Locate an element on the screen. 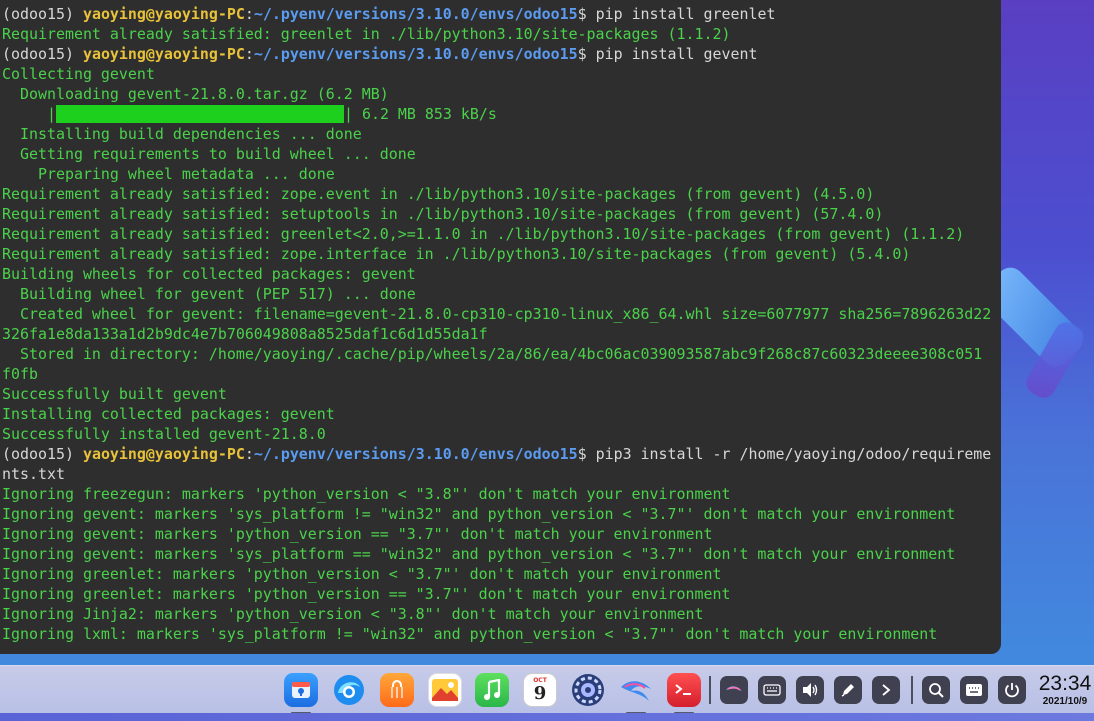  output-text: Successfully installed gevent-21.8.0 is located at coordinates (164, 434).